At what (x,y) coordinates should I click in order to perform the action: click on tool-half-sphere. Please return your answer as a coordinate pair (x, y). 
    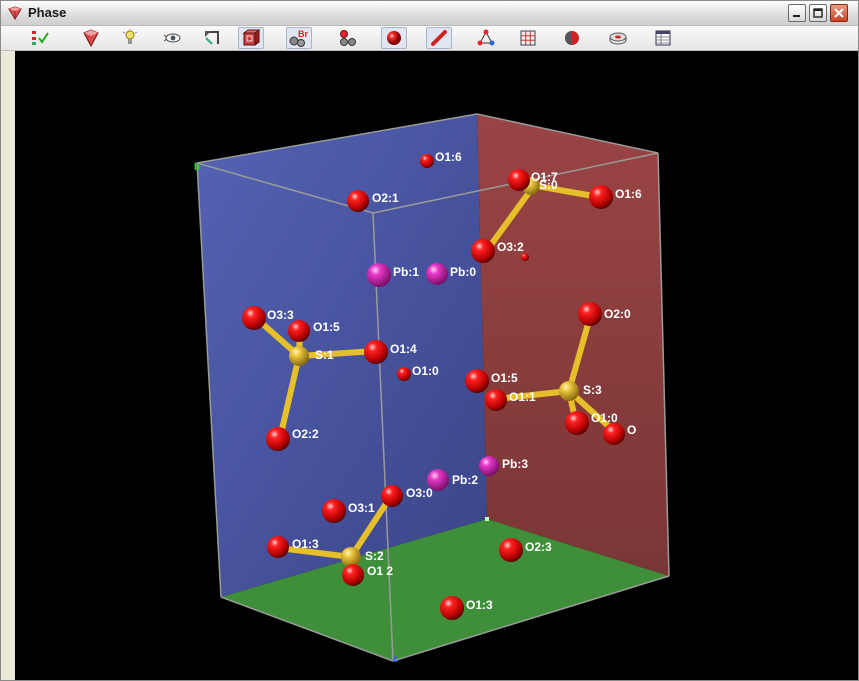
    Looking at the image, I should click on (572, 38).